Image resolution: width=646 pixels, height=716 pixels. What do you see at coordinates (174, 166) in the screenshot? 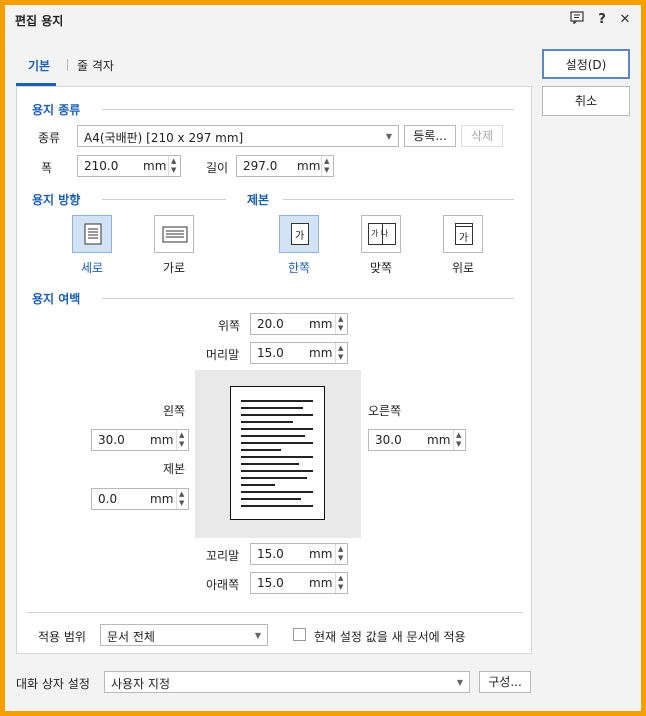
I see `width-stepper: ▲ ▼` at bounding box center [174, 166].